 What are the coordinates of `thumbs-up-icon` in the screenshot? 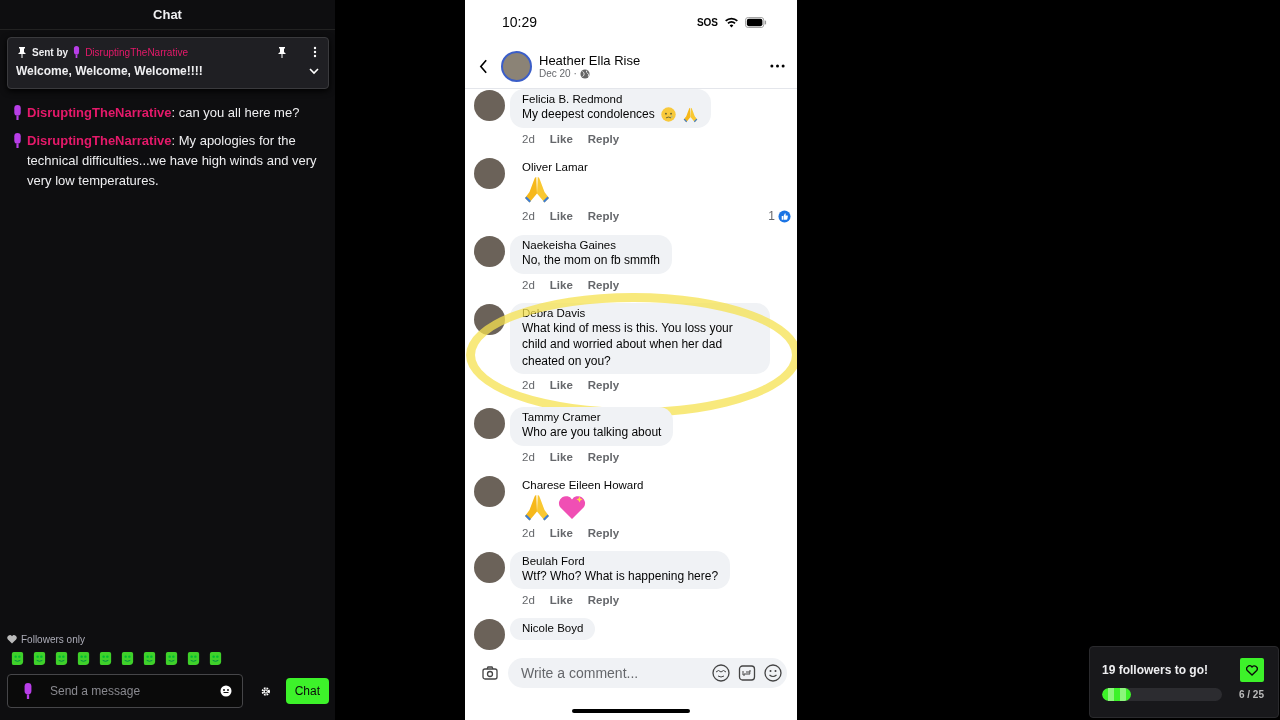 It's located at (784, 216).